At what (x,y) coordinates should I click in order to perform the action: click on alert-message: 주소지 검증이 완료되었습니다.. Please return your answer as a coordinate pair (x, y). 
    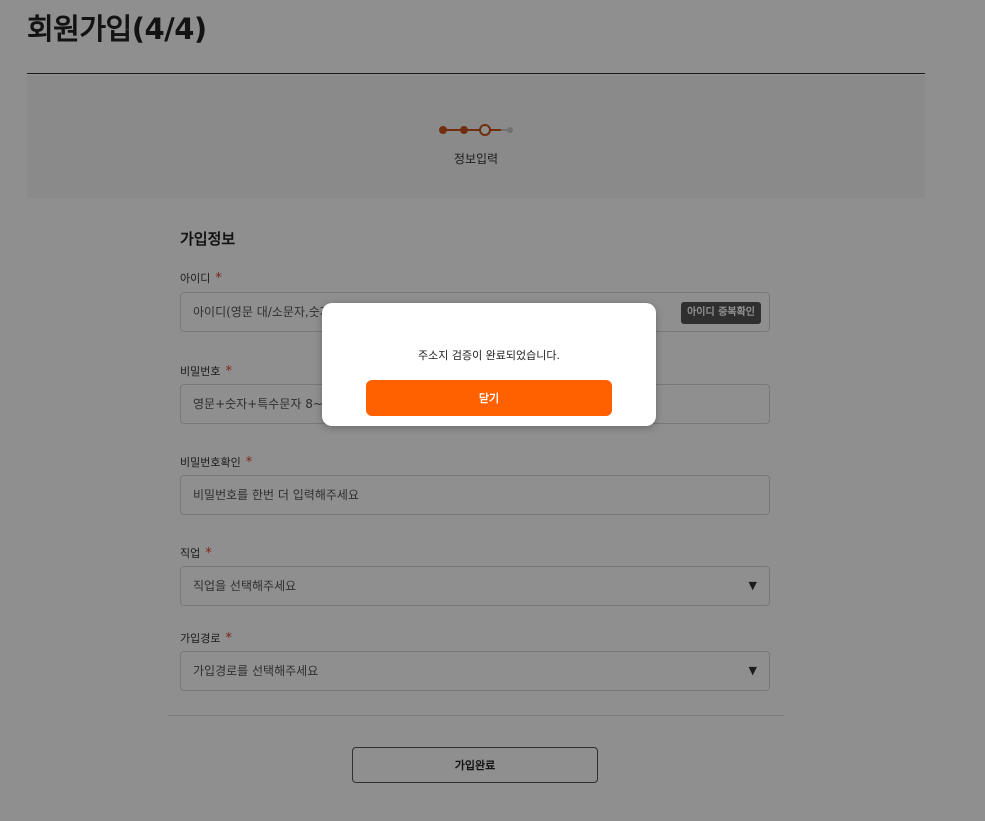
    Looking at the image, I should click on (489, 355).